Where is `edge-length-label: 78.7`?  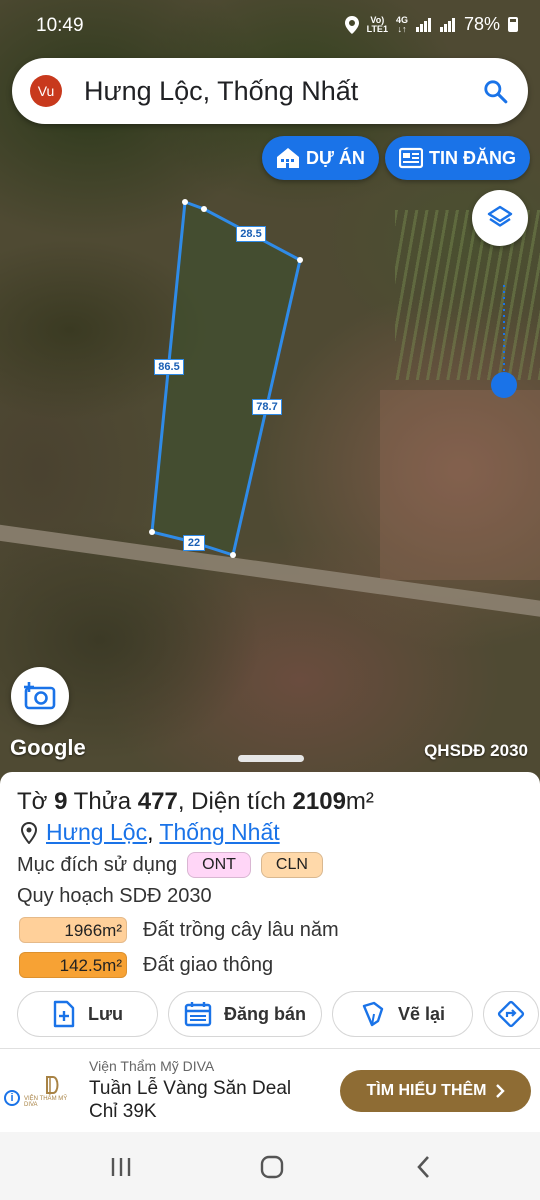 edge-length-label: 78.7 is located at coordinates (267, 407).